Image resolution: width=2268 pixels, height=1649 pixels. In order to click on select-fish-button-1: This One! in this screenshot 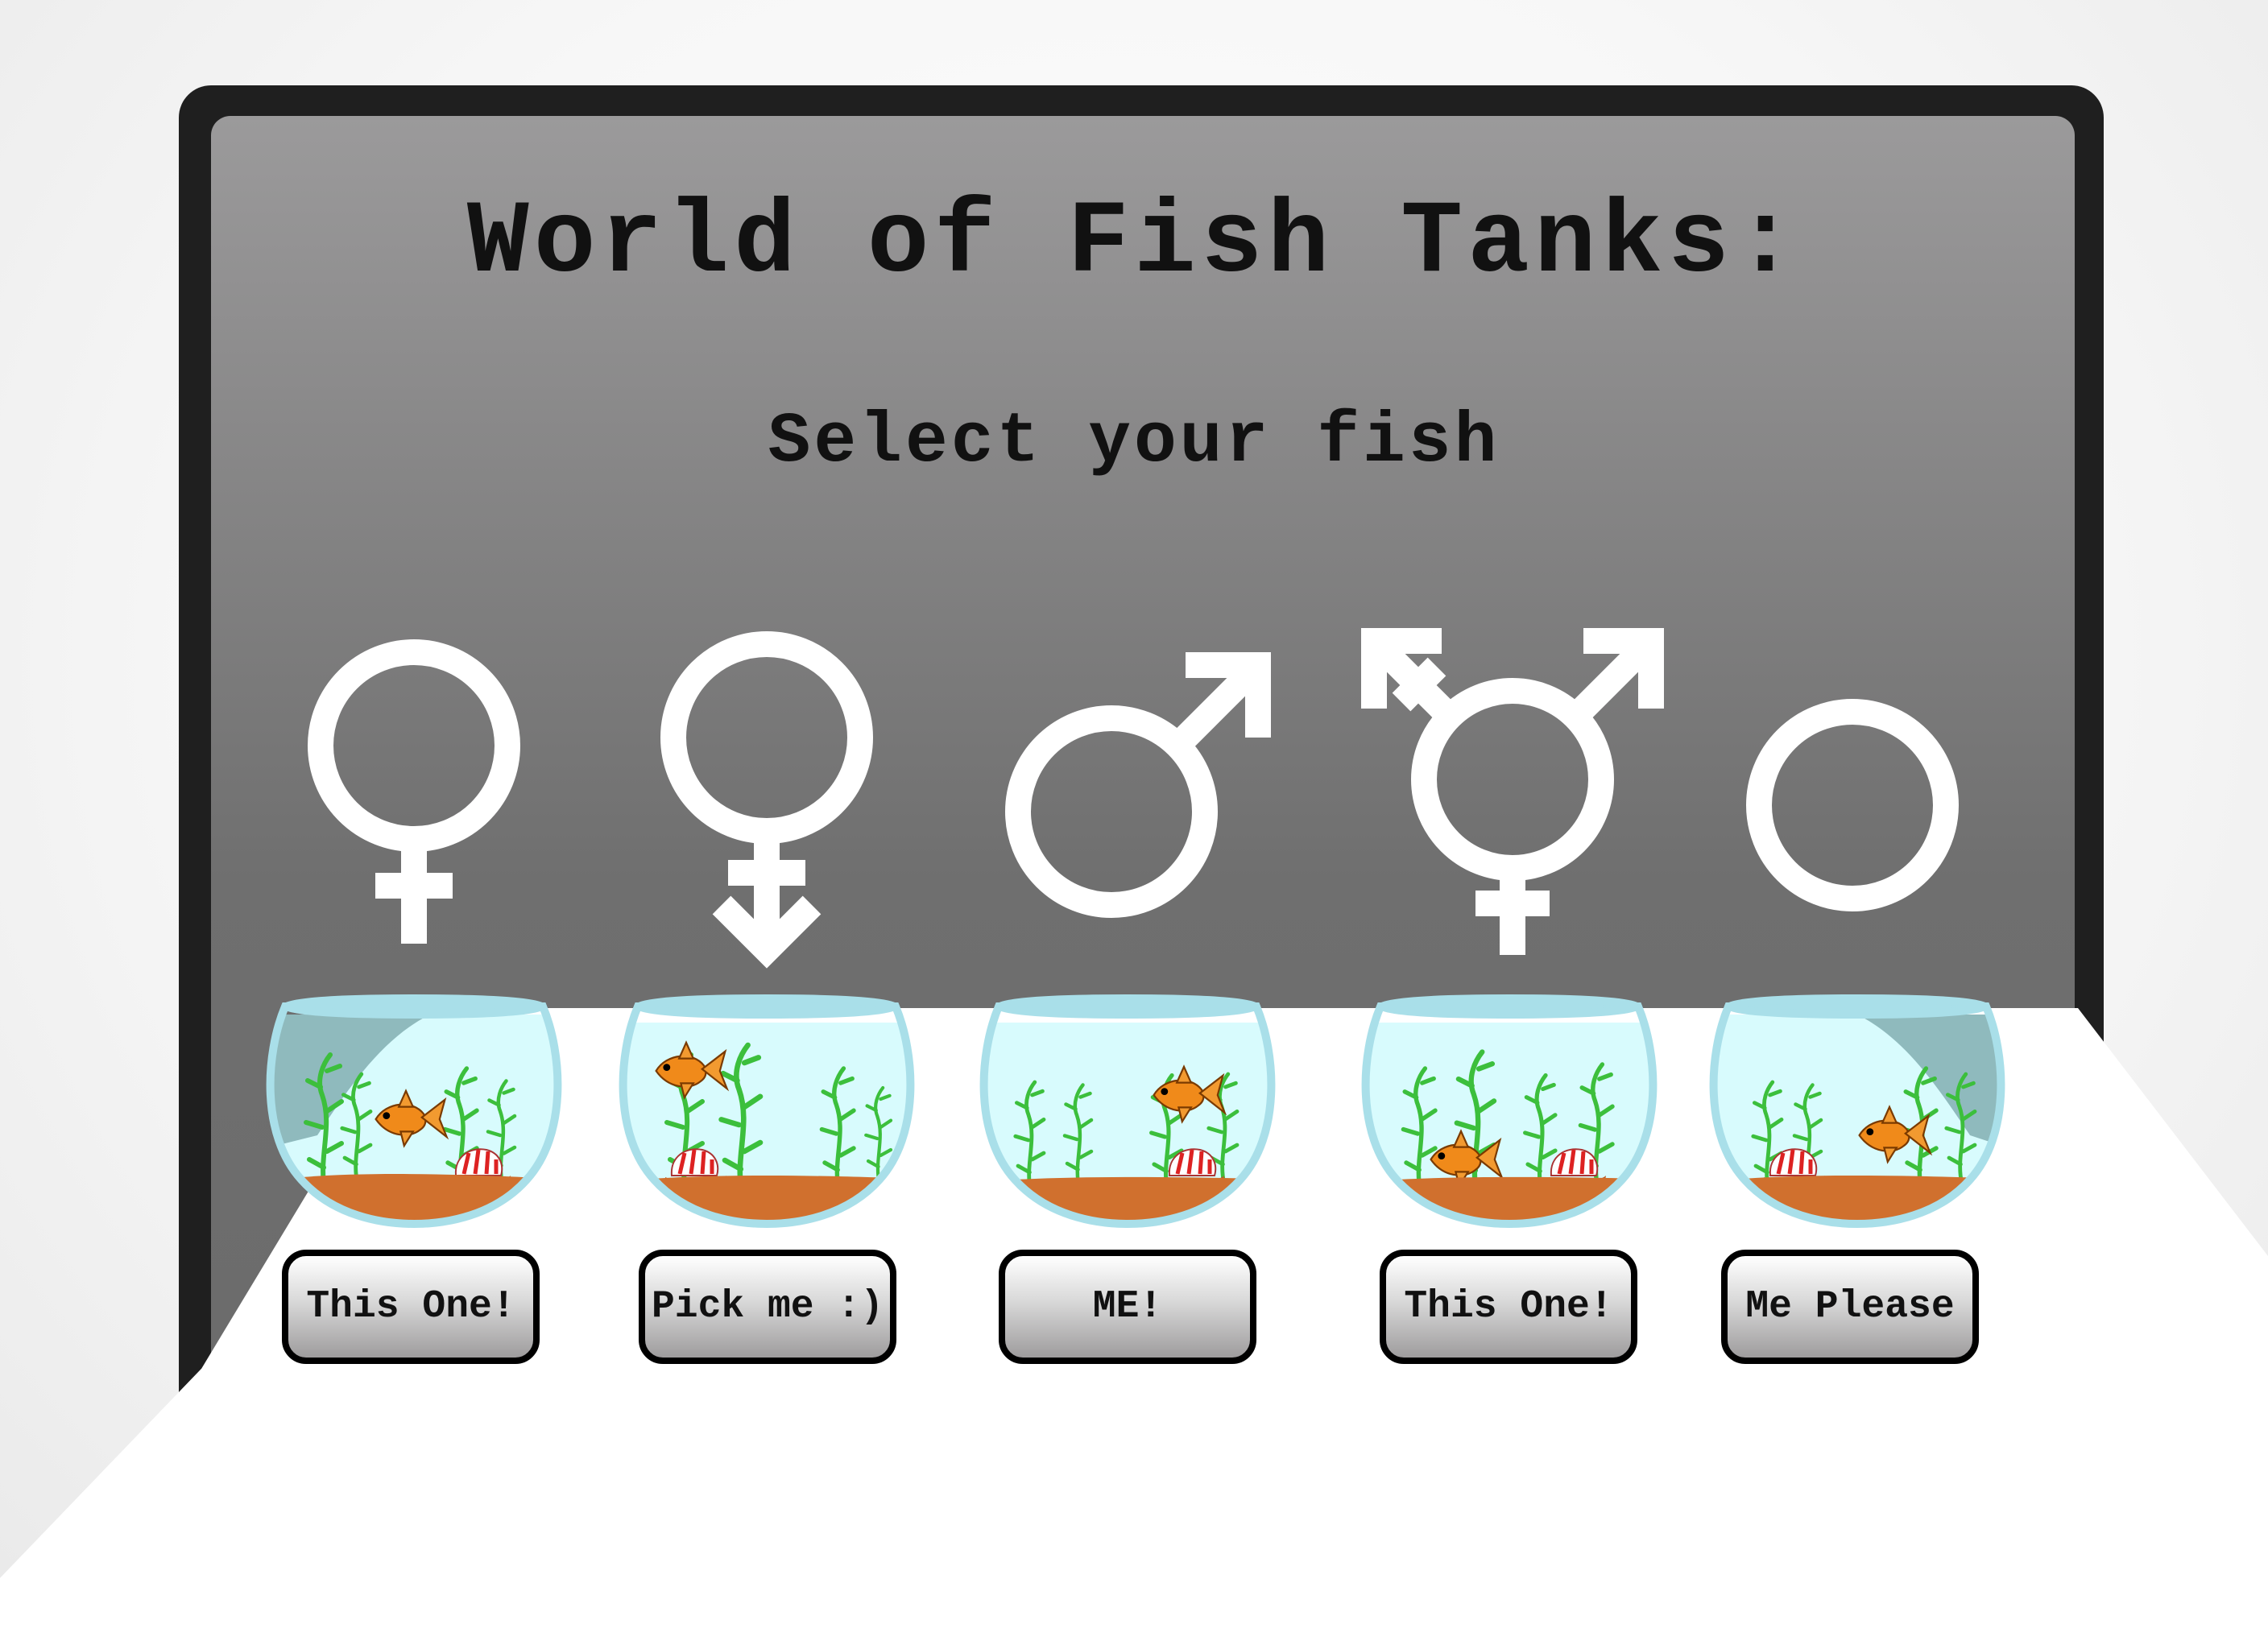, I will do `click(411, 1307)`.